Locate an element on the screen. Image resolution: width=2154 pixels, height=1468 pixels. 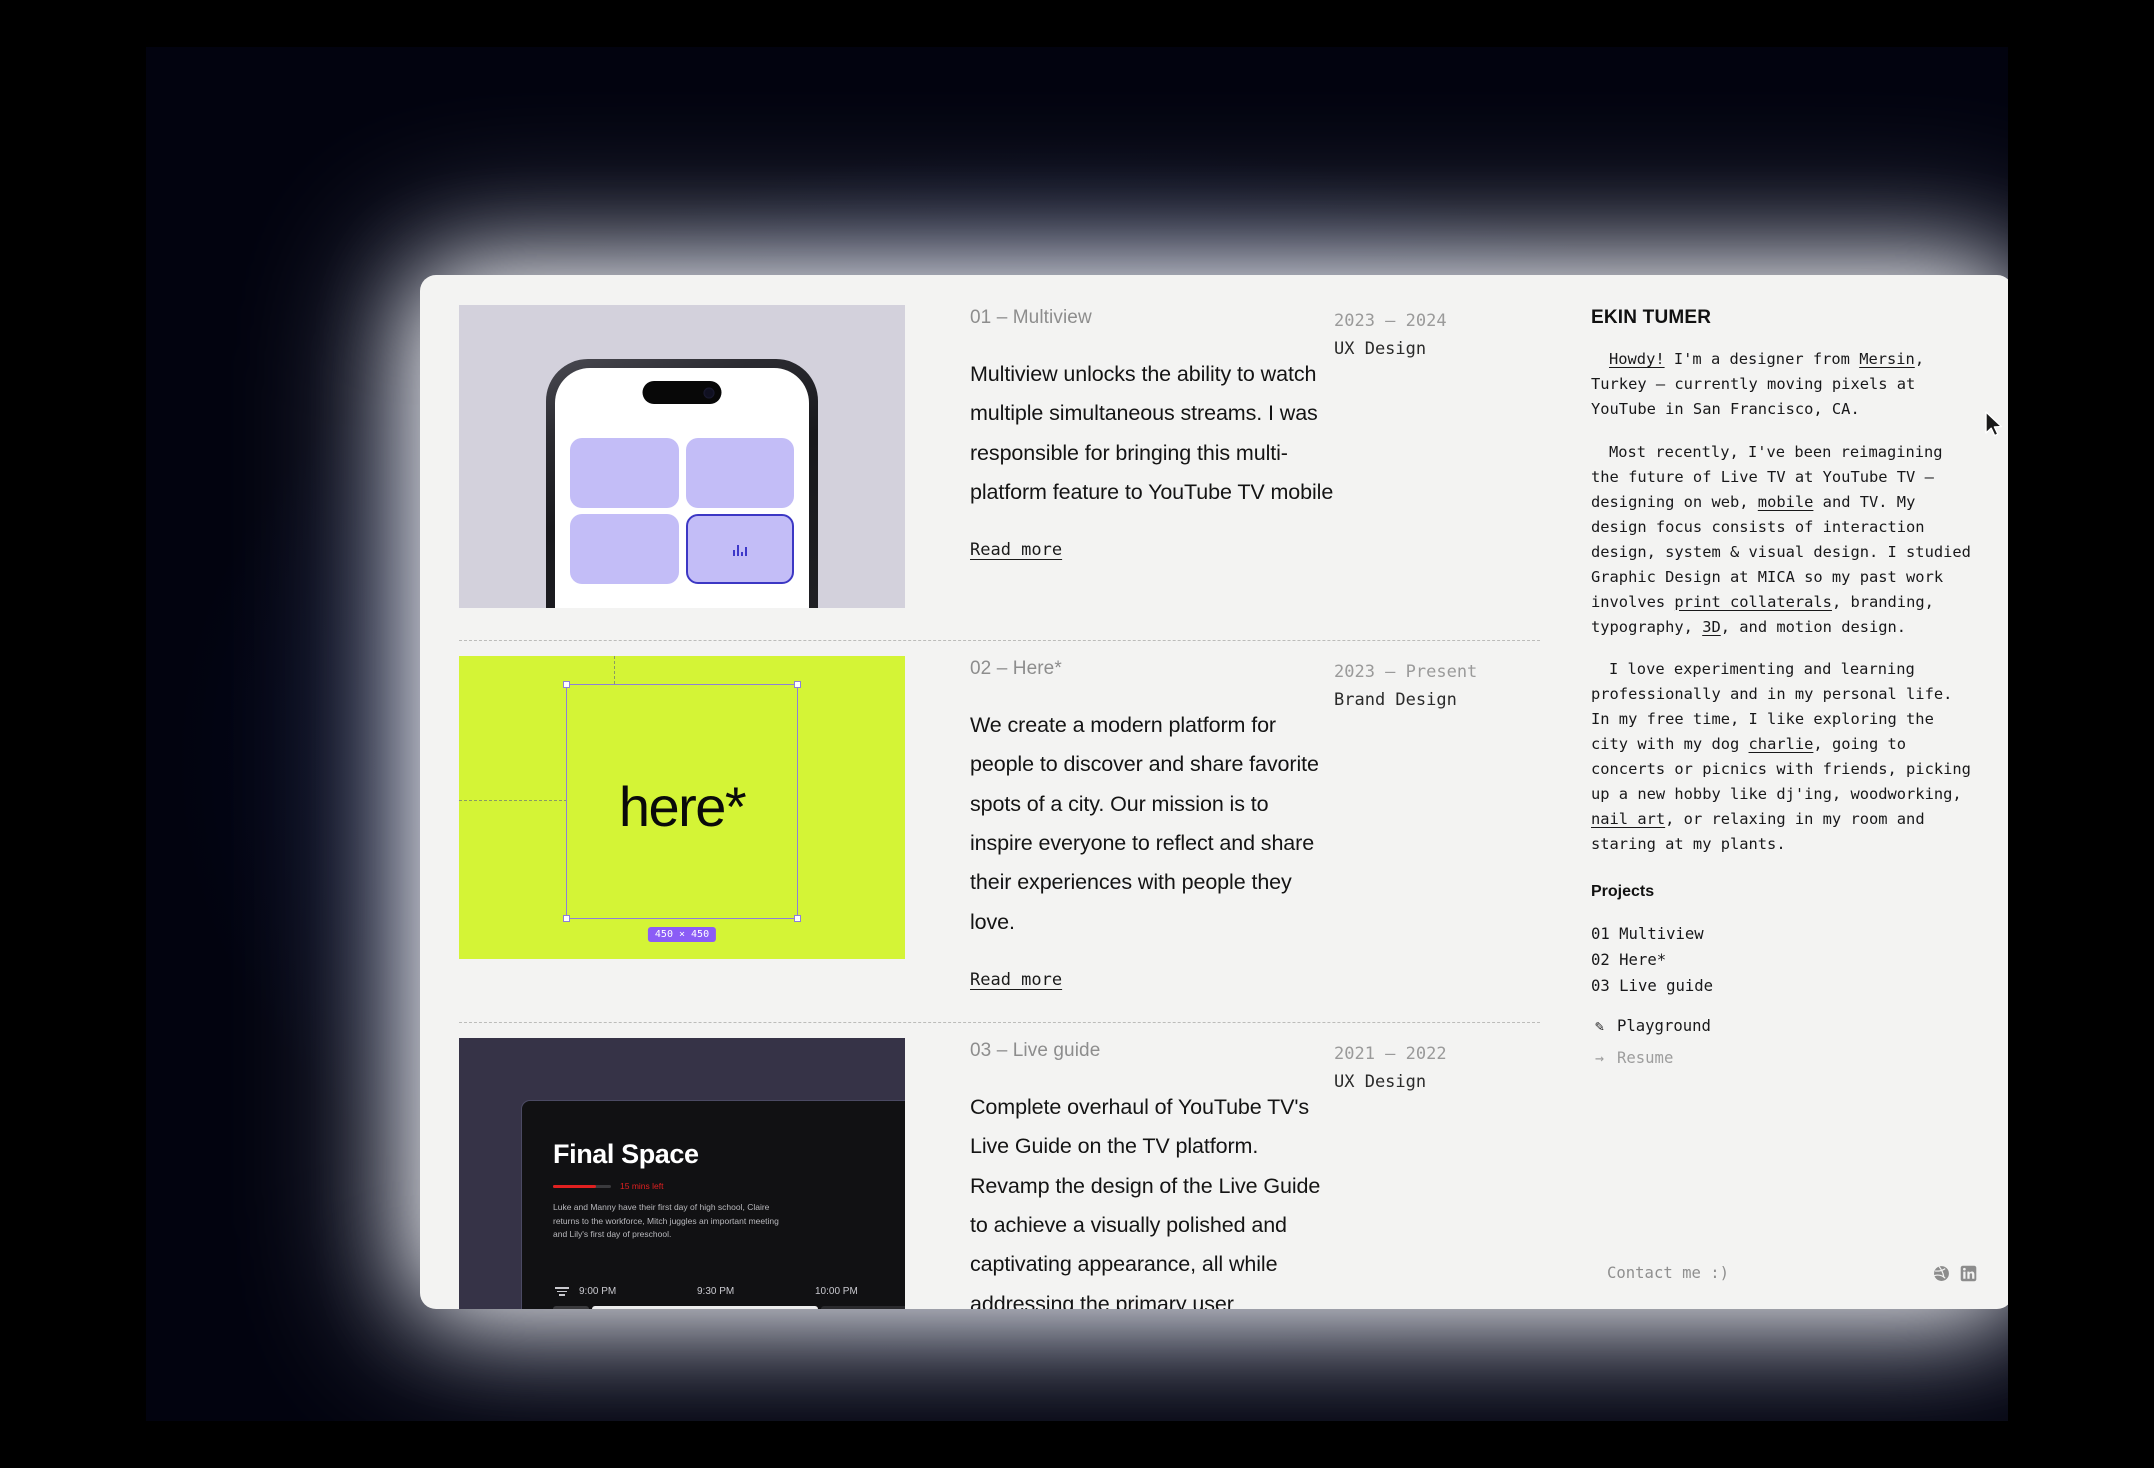
mobile-link: mobile is located at coordinates (1786, 502).